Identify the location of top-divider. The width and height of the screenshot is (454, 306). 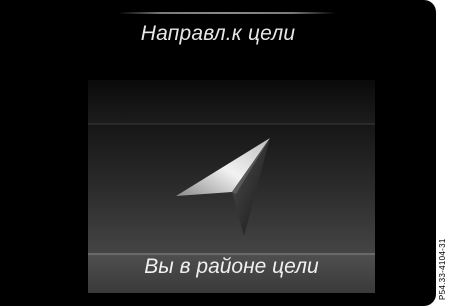
(227, 13).